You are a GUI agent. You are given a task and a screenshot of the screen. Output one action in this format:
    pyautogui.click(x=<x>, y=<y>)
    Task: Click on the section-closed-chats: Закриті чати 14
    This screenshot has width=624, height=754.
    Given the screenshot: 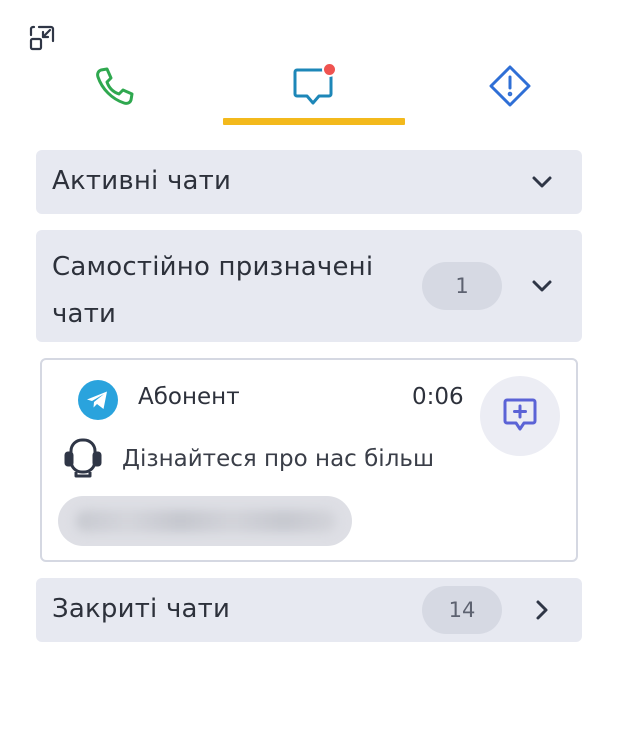 What is the action you would take?
    pyautogui.click(x=309, y=610)
    